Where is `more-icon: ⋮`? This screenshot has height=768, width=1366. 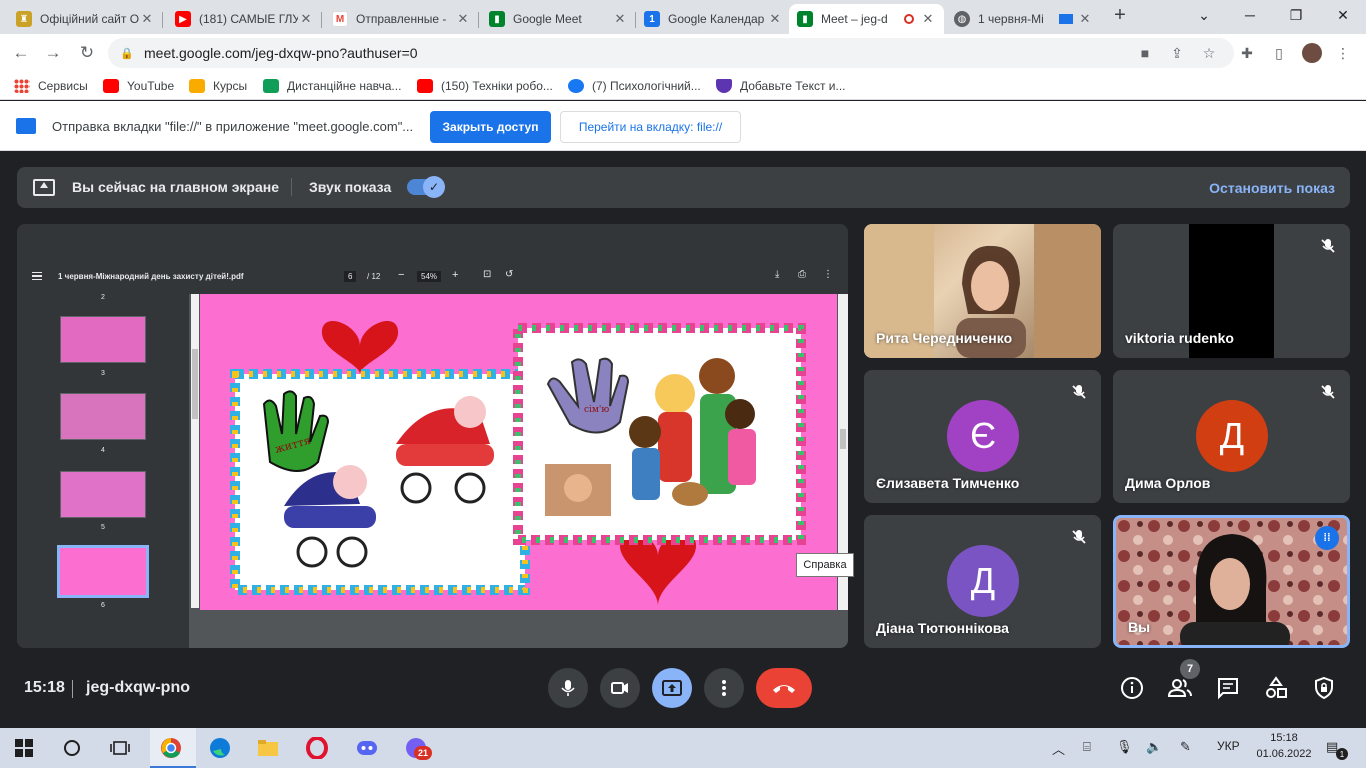
more-icon: ⋮ is located at coordinates (828, 274).